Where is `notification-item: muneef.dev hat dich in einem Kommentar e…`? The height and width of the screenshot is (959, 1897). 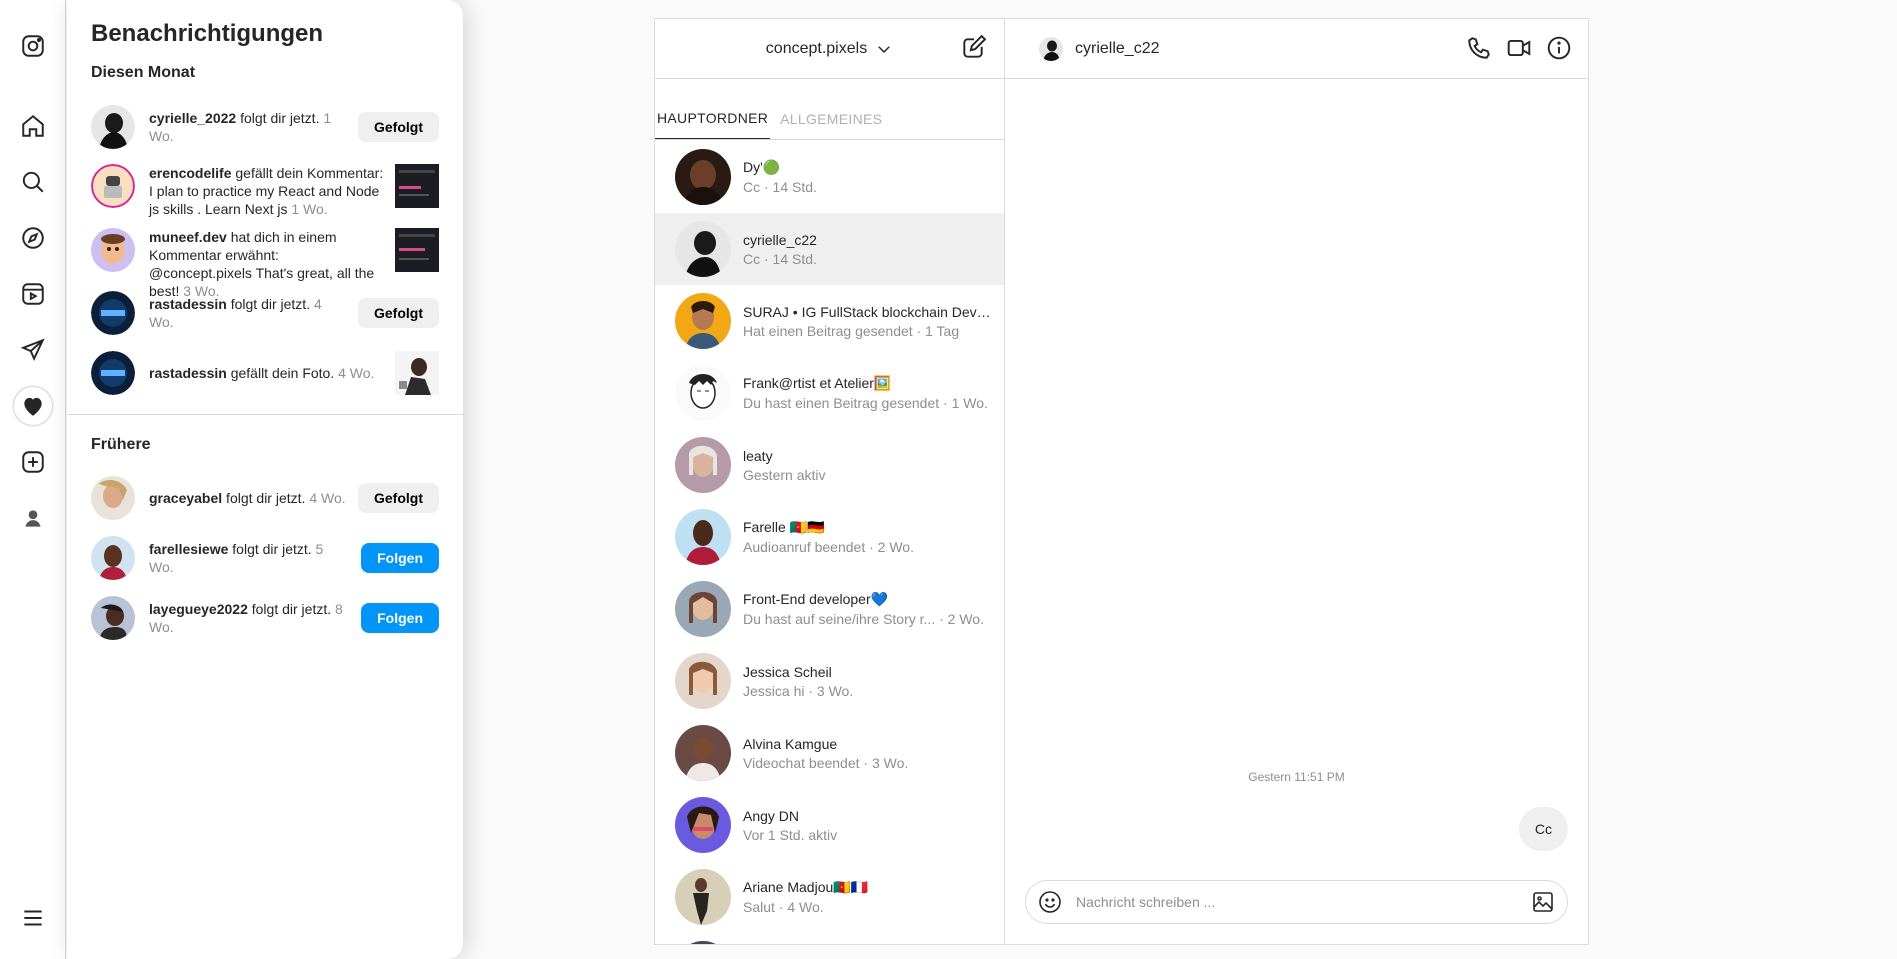
notification-item: muneef.dev hat dich in einem Kommentar e… is located at coordinates (265, 264).